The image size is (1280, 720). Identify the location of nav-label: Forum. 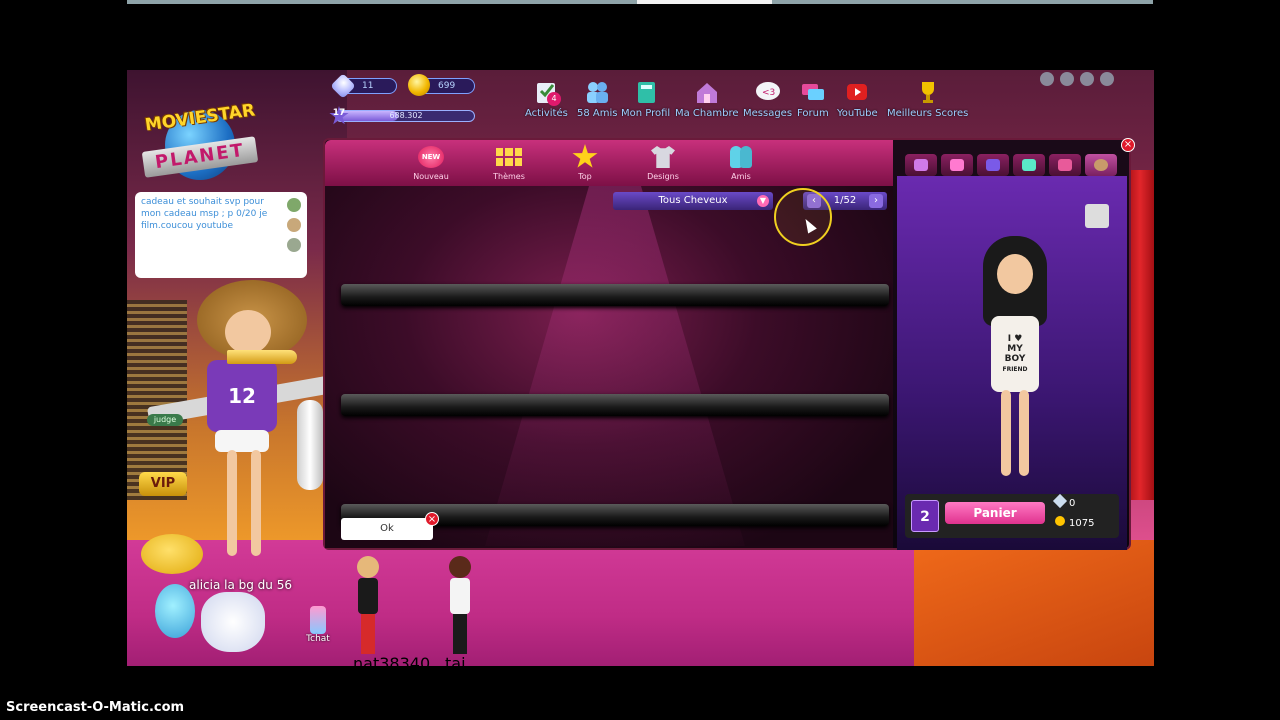
(813, 113).